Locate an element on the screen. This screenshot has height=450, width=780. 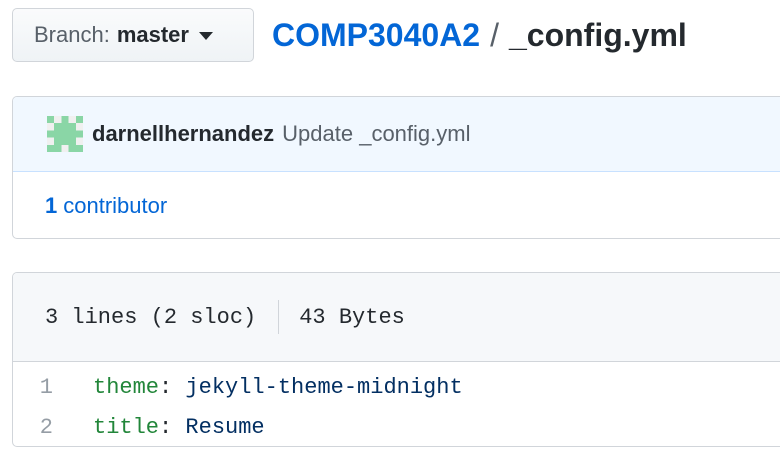
breadcrumb-file-name: _config.yml is located at coordinates (597, 34).